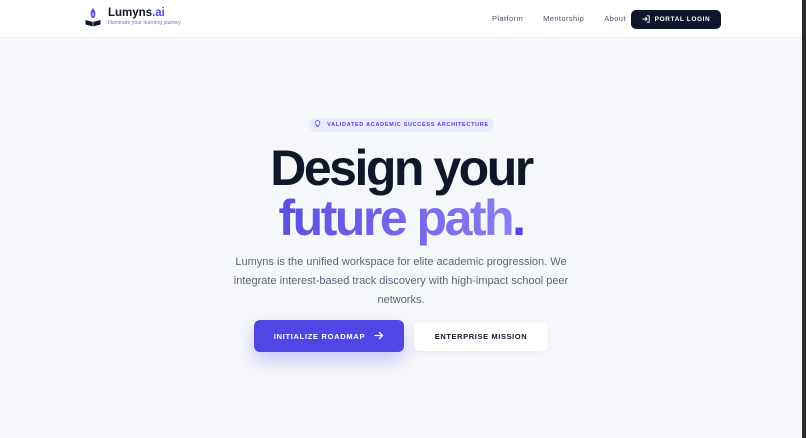 The height and width of the screenshot is (438, 806). I want to click on initialize-roadmap-button: INITIALIZE ROADMAP, so click(329, 336).